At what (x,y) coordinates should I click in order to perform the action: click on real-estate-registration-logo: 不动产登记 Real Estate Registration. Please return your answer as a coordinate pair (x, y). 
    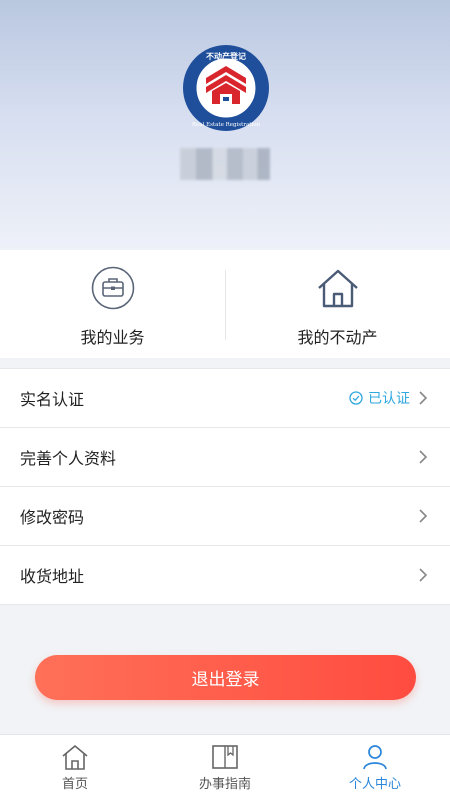
    Looking at the image, I should click on (226, 88).